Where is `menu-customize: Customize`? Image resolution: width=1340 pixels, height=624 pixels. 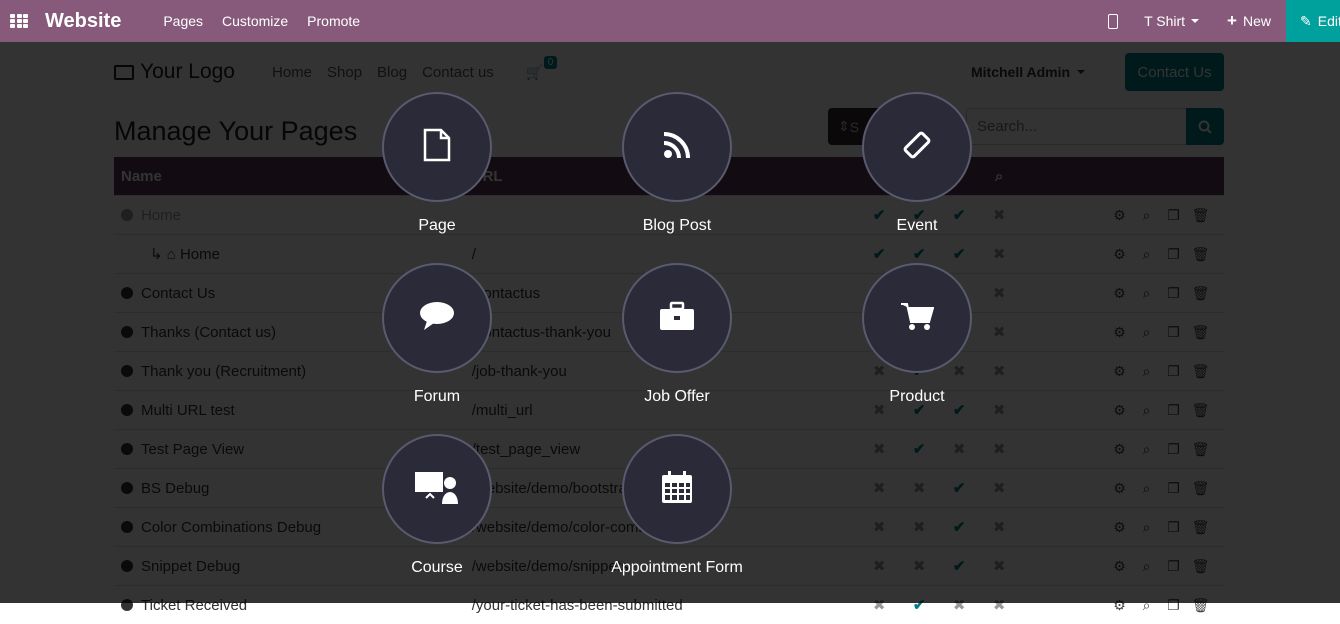
menu-customize: Customize is located at coordinates (255, 21).